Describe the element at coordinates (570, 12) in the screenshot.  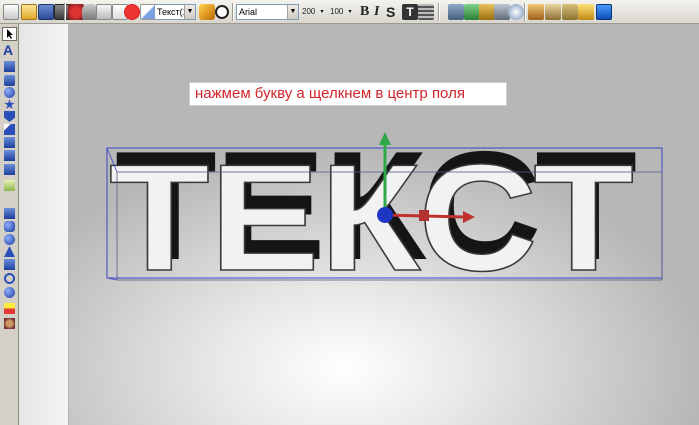
I see `frame-icon` at that location.